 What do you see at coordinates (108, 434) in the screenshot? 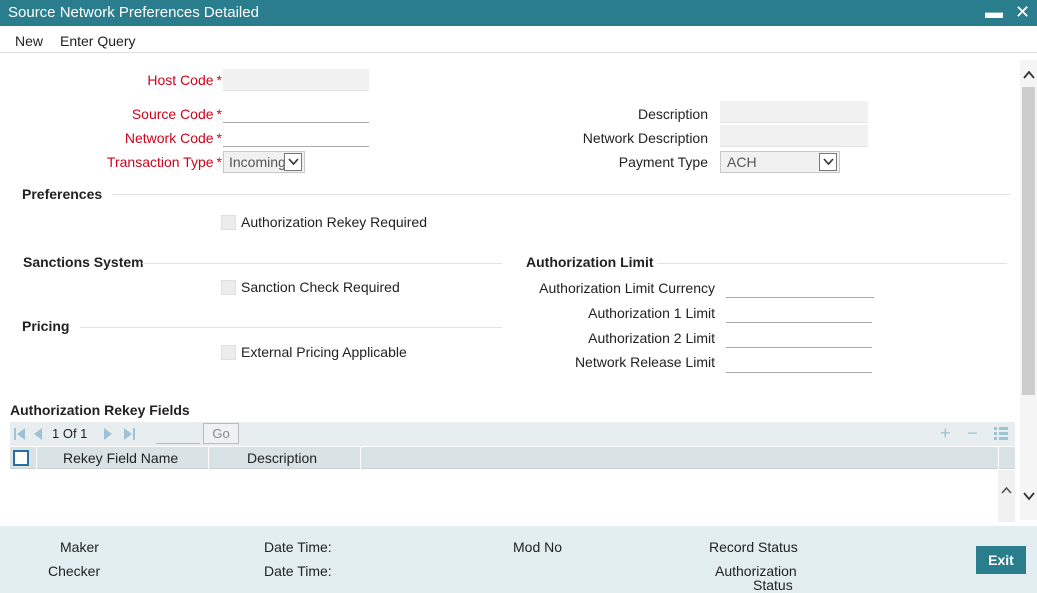
I see `next-page-icon` at bounding box center [108, 434].